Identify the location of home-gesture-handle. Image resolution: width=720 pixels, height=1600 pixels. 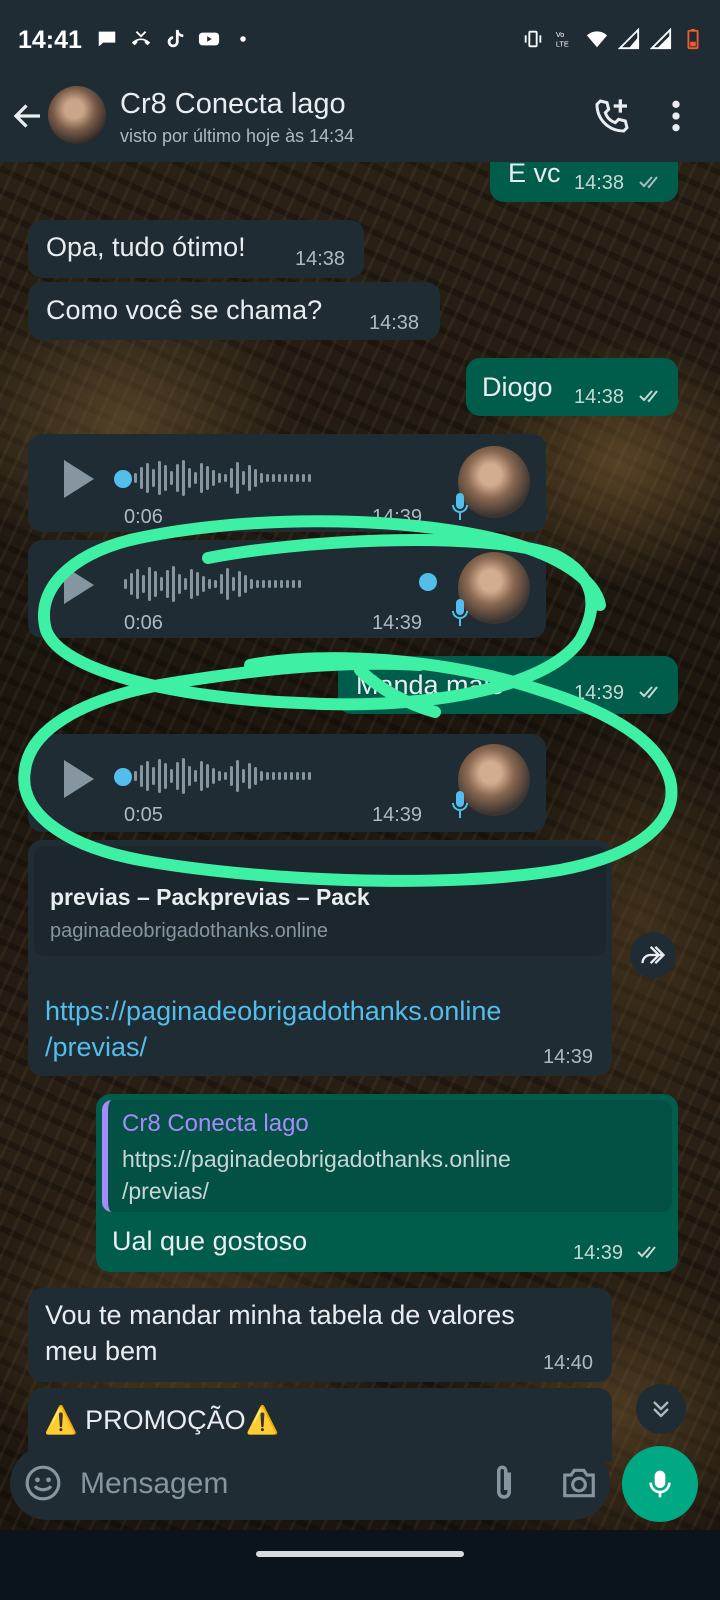
(360, 1554).